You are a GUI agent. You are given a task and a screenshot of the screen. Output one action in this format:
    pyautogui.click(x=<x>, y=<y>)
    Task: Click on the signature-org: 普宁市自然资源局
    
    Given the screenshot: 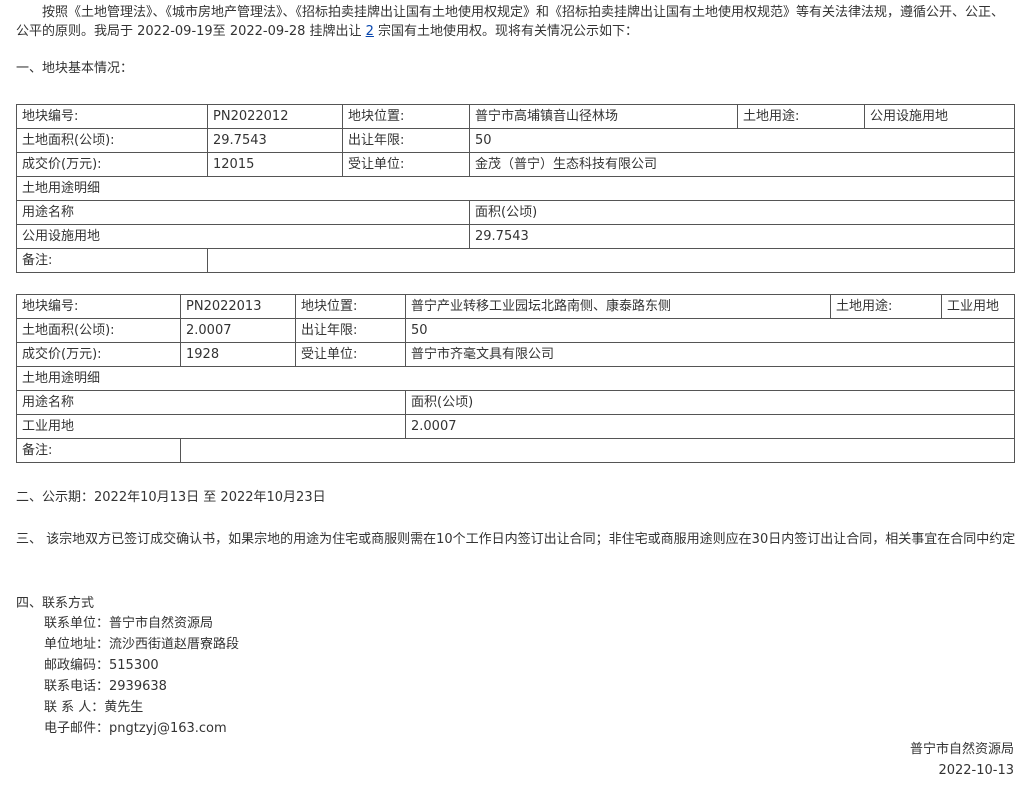 What is the action you would take?
    pyautogui.click(x=961, y=749)
    